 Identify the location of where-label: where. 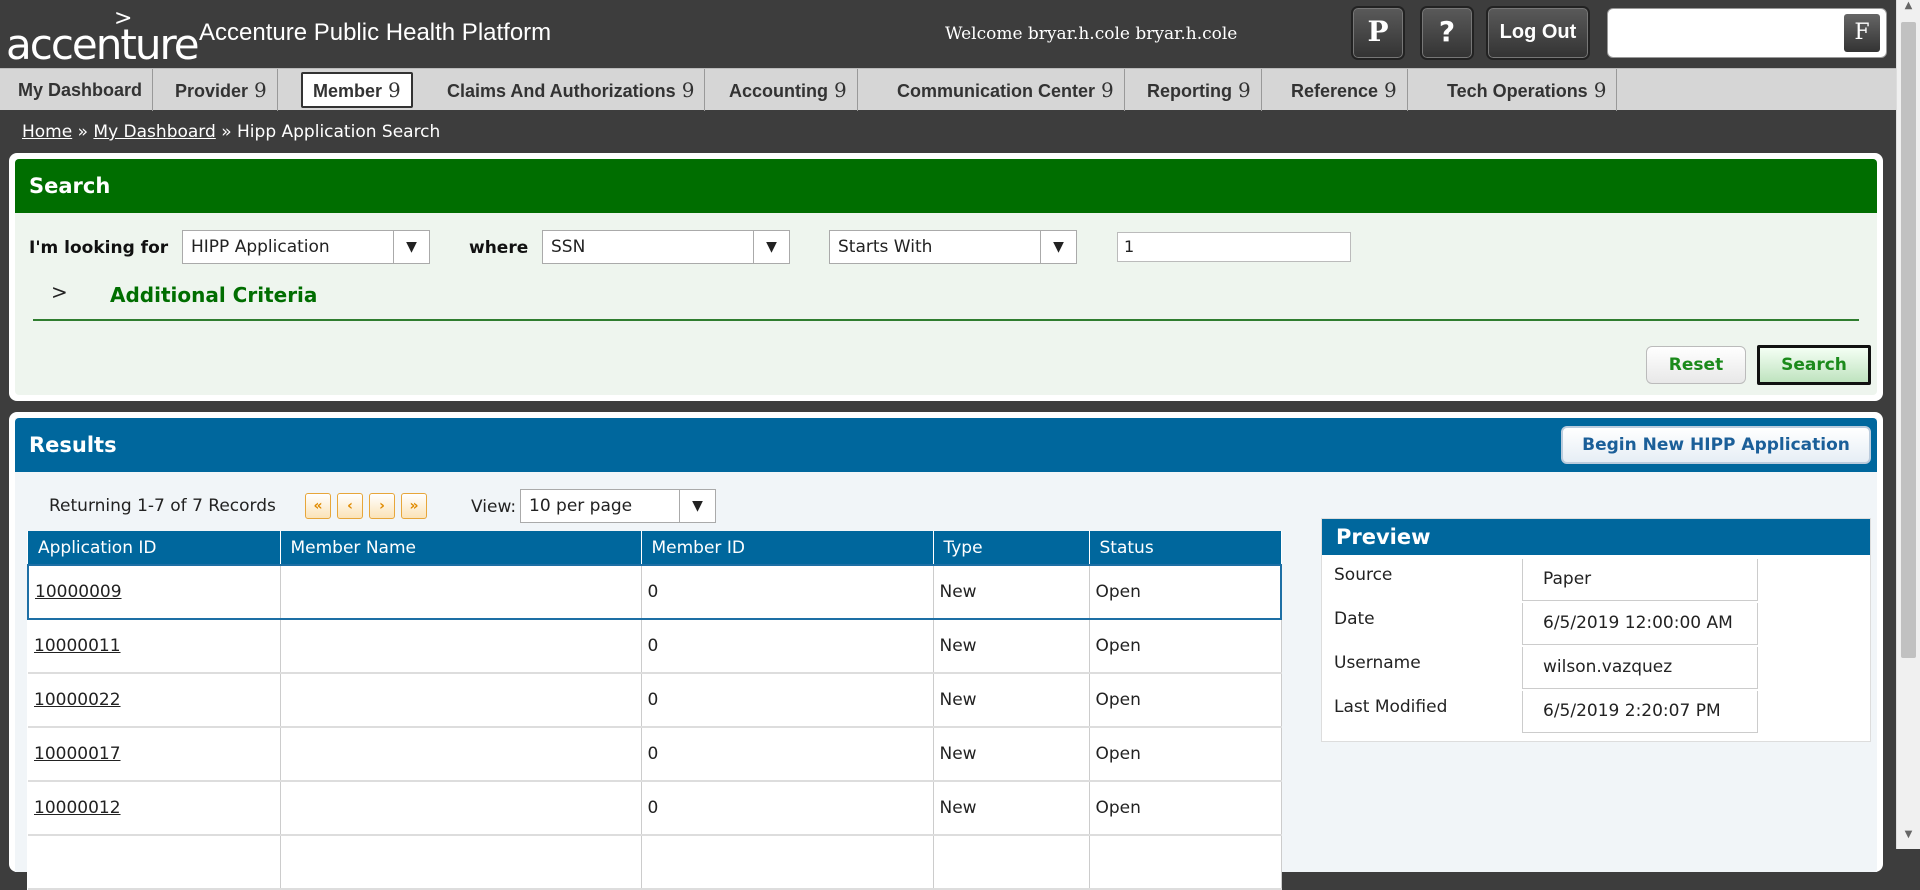
(499, 248).